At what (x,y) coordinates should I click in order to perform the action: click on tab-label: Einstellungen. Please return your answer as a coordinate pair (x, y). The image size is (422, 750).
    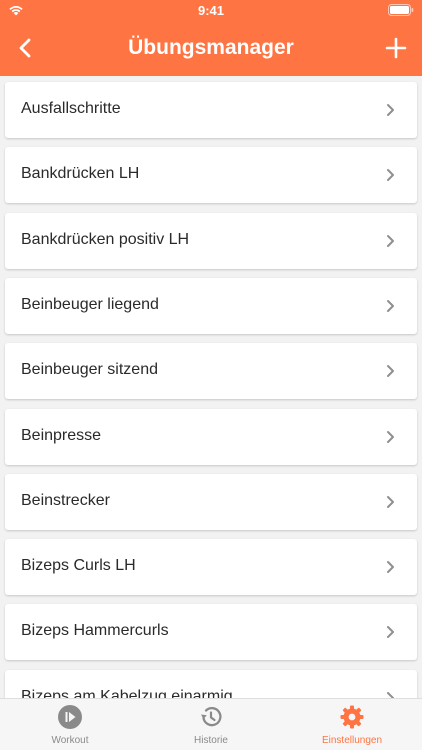
    Looking at the image, I should click on (352, 740).